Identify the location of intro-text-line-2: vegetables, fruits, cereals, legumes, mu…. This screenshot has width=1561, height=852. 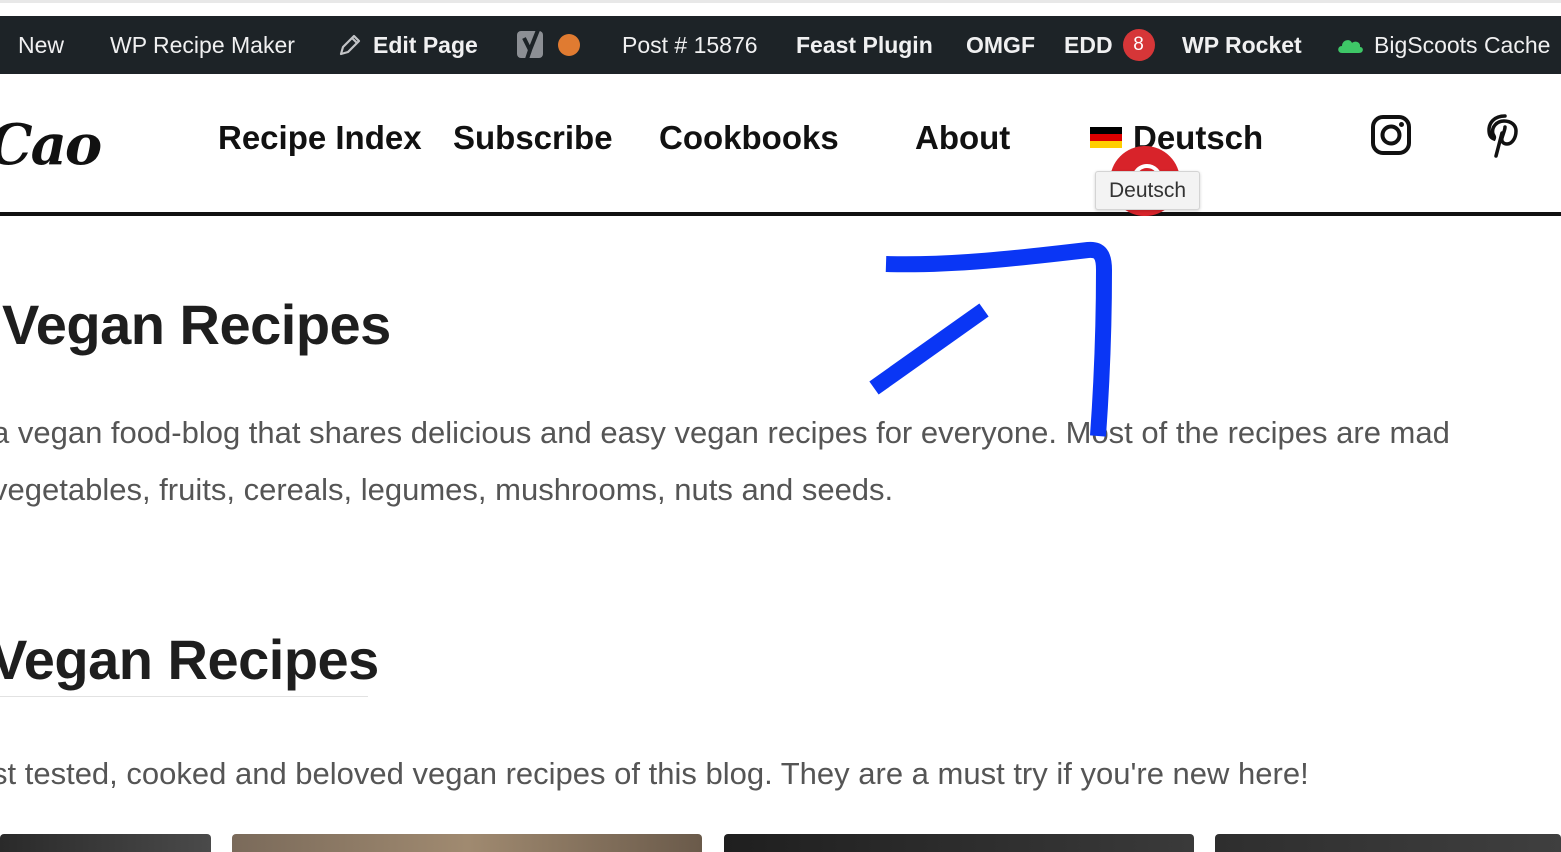
(447, 489).